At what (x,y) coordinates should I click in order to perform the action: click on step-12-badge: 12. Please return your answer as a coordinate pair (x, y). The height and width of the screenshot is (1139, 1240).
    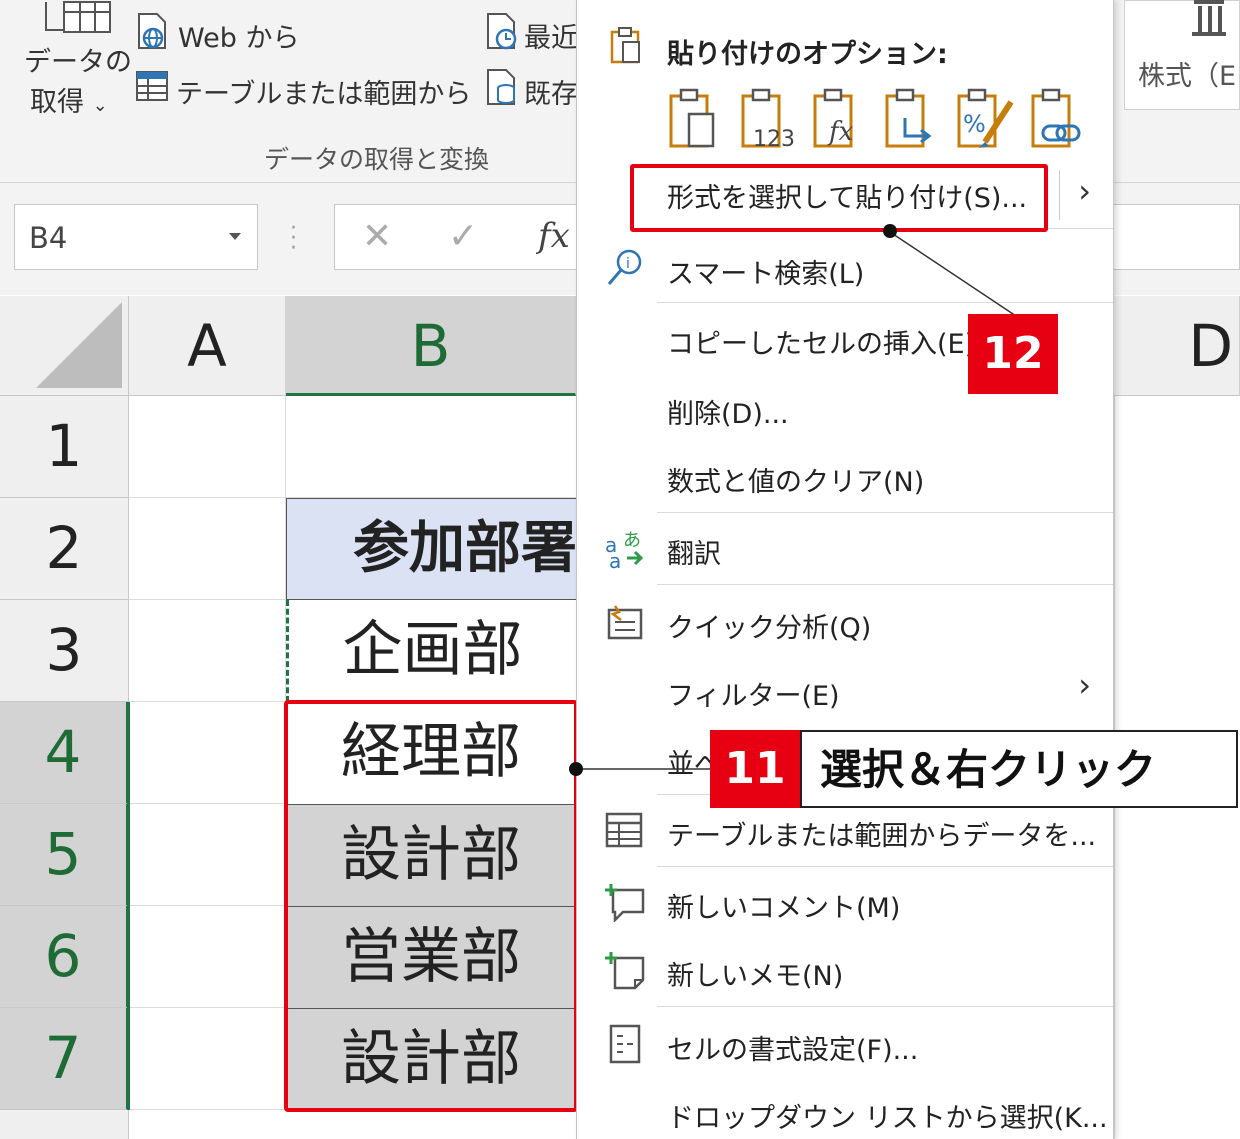
    Looking at the image, I should click on (1013, 354).